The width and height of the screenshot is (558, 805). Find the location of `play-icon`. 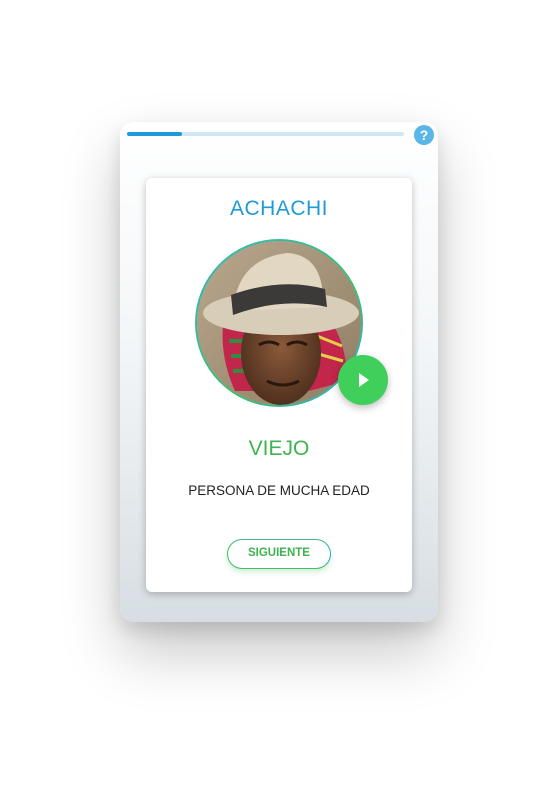

play-icon is located at coordinates (364, 380).